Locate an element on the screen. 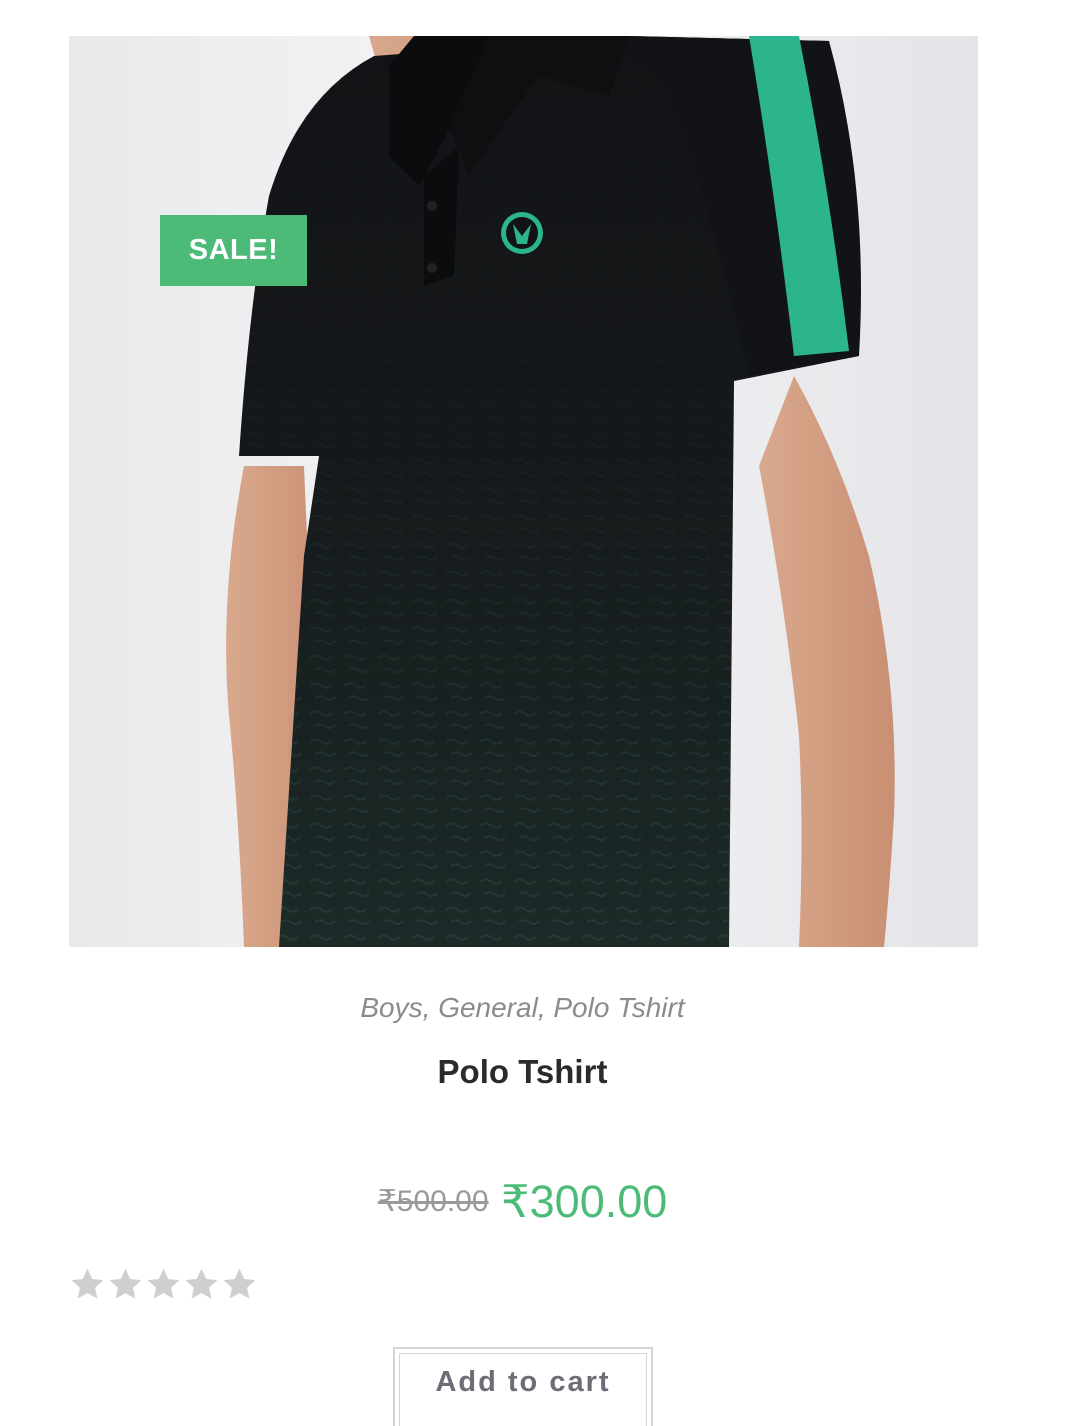  product-price: ₹500.00 ₹300.00 is located at coordinates (522, 1201).